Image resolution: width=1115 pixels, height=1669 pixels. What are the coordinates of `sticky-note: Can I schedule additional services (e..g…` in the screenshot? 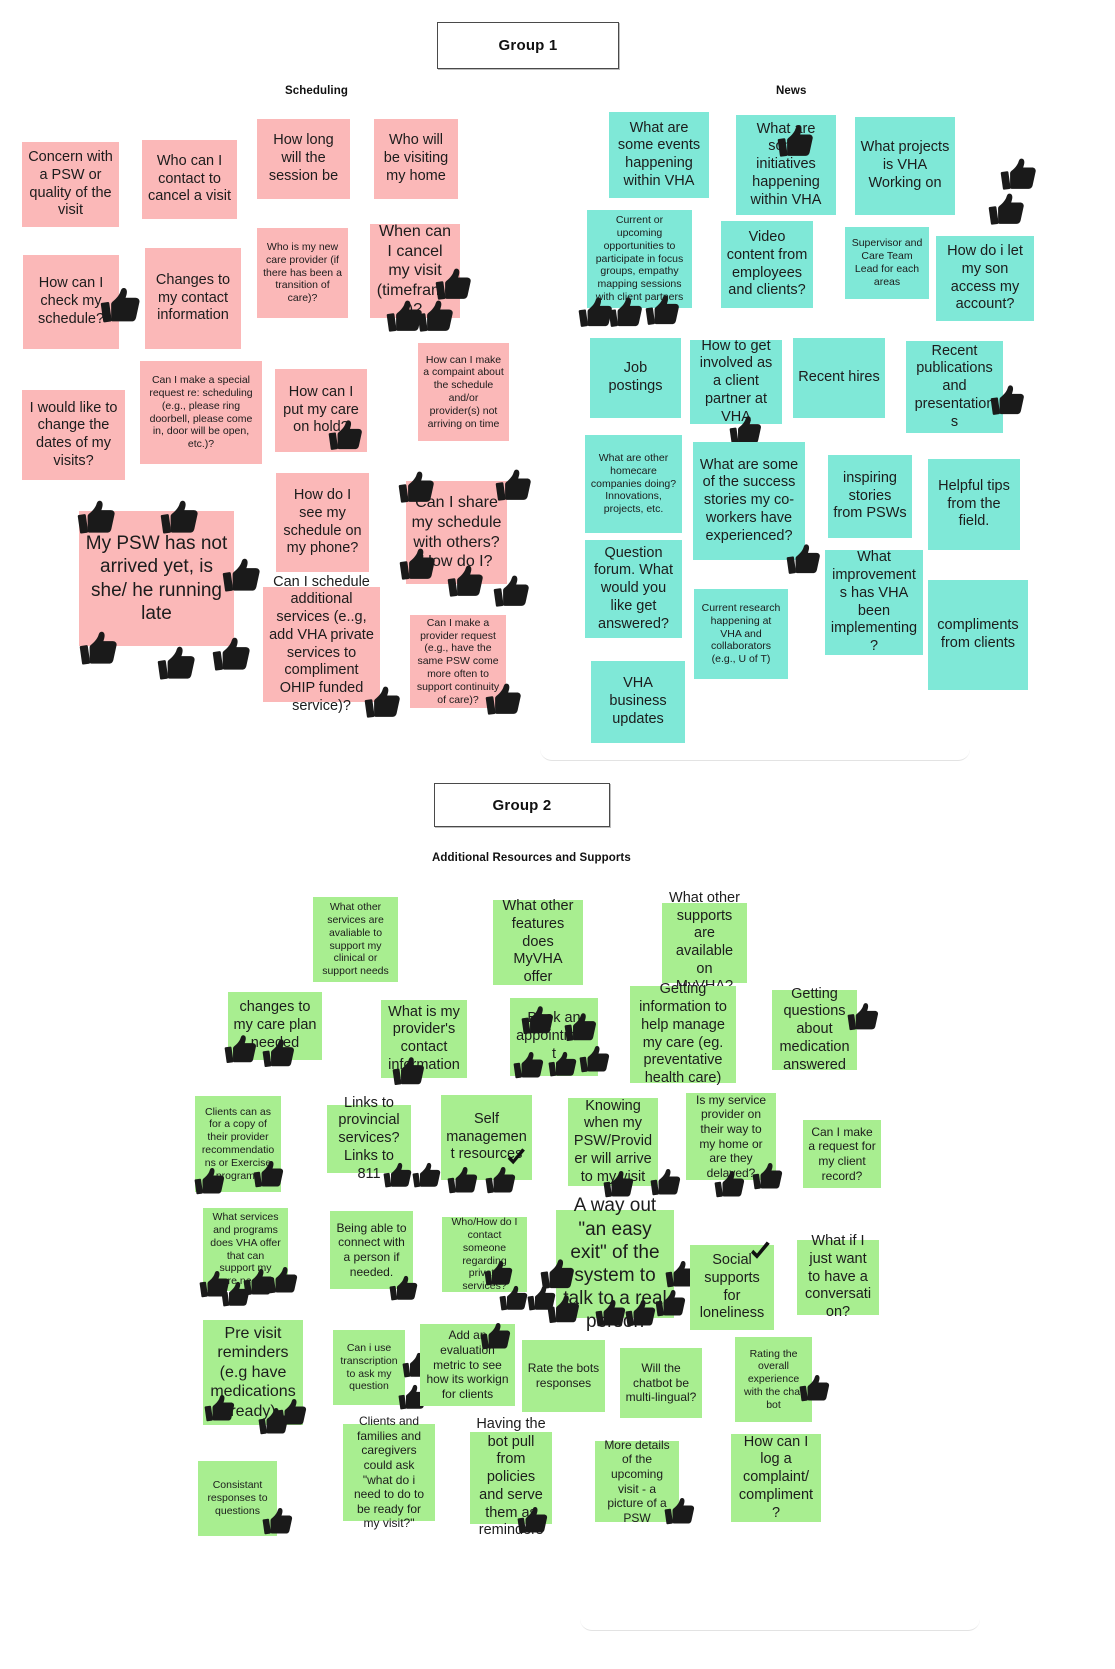 It's located at (321, 644).